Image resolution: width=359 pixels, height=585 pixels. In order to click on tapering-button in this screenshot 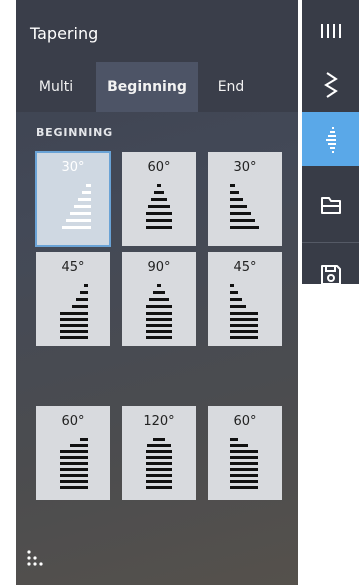, I will do `click(330, 139)`.